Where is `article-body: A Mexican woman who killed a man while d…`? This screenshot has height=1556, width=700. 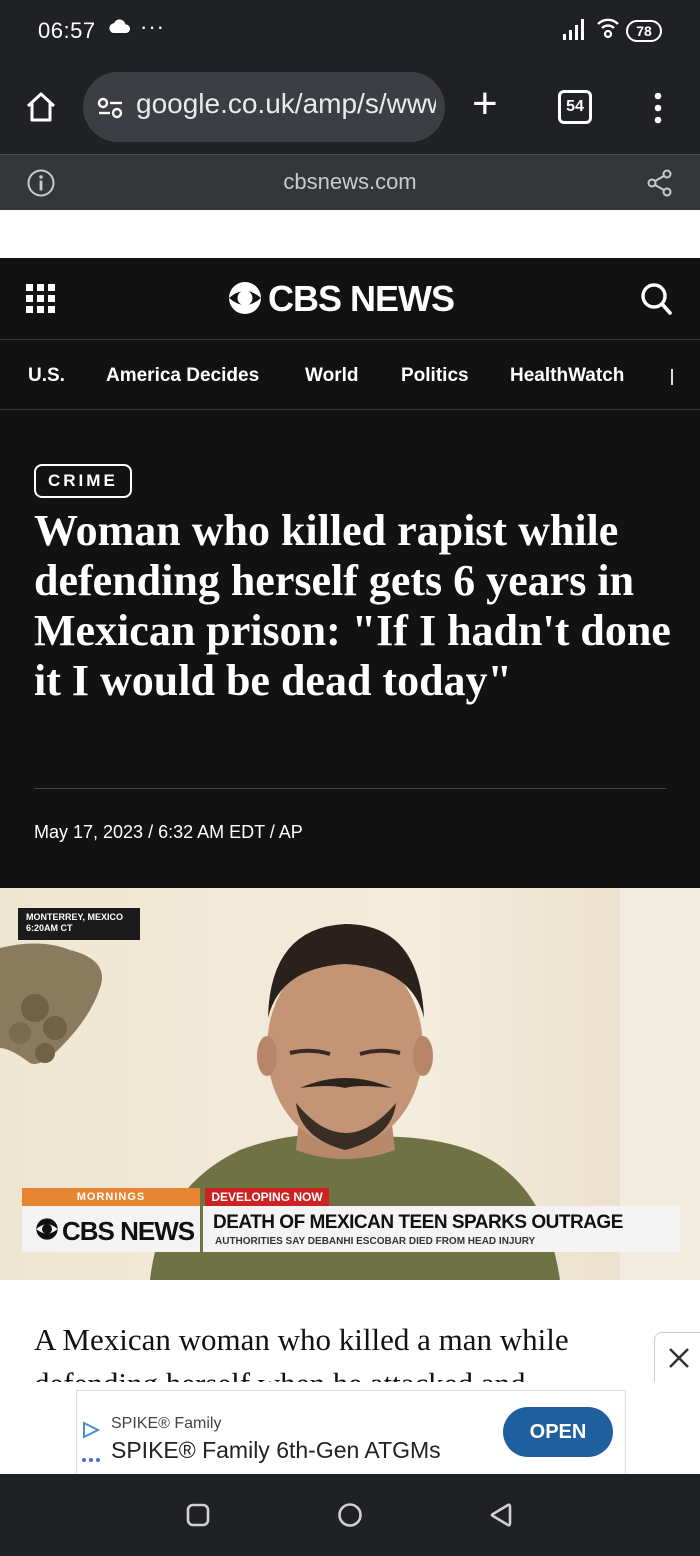
article-body: A Mexican woman who killed a man while d… is located at coordinates (350, 1331).